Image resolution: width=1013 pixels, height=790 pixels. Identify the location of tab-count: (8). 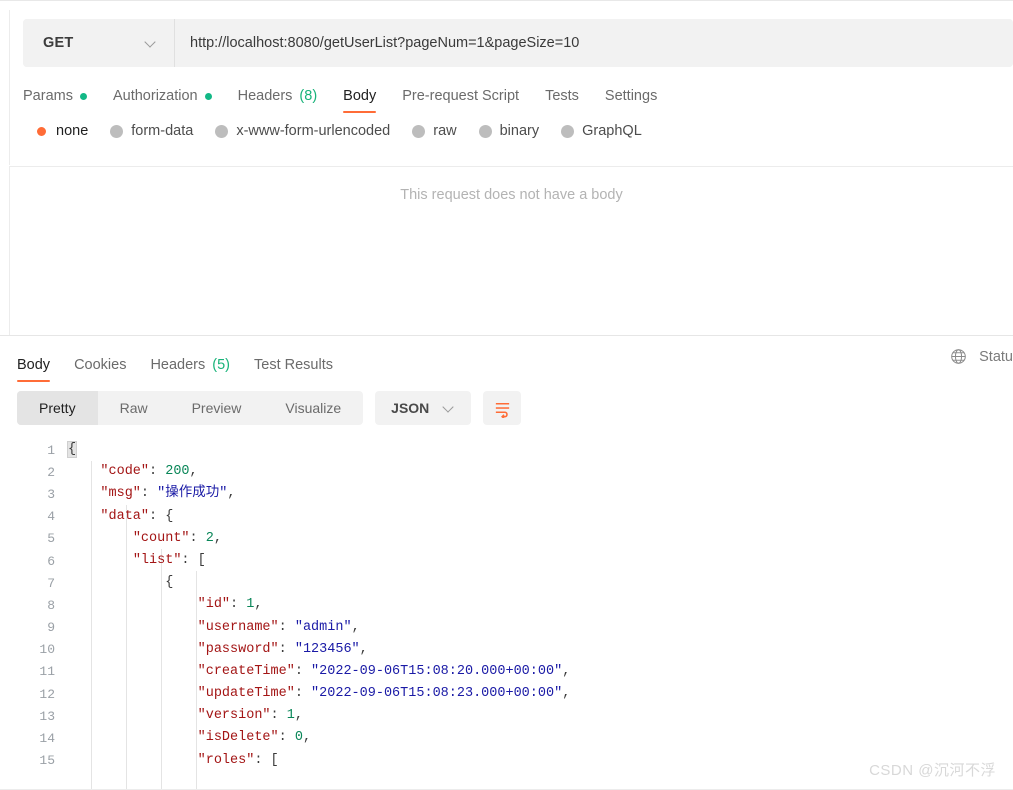
(308, 96).